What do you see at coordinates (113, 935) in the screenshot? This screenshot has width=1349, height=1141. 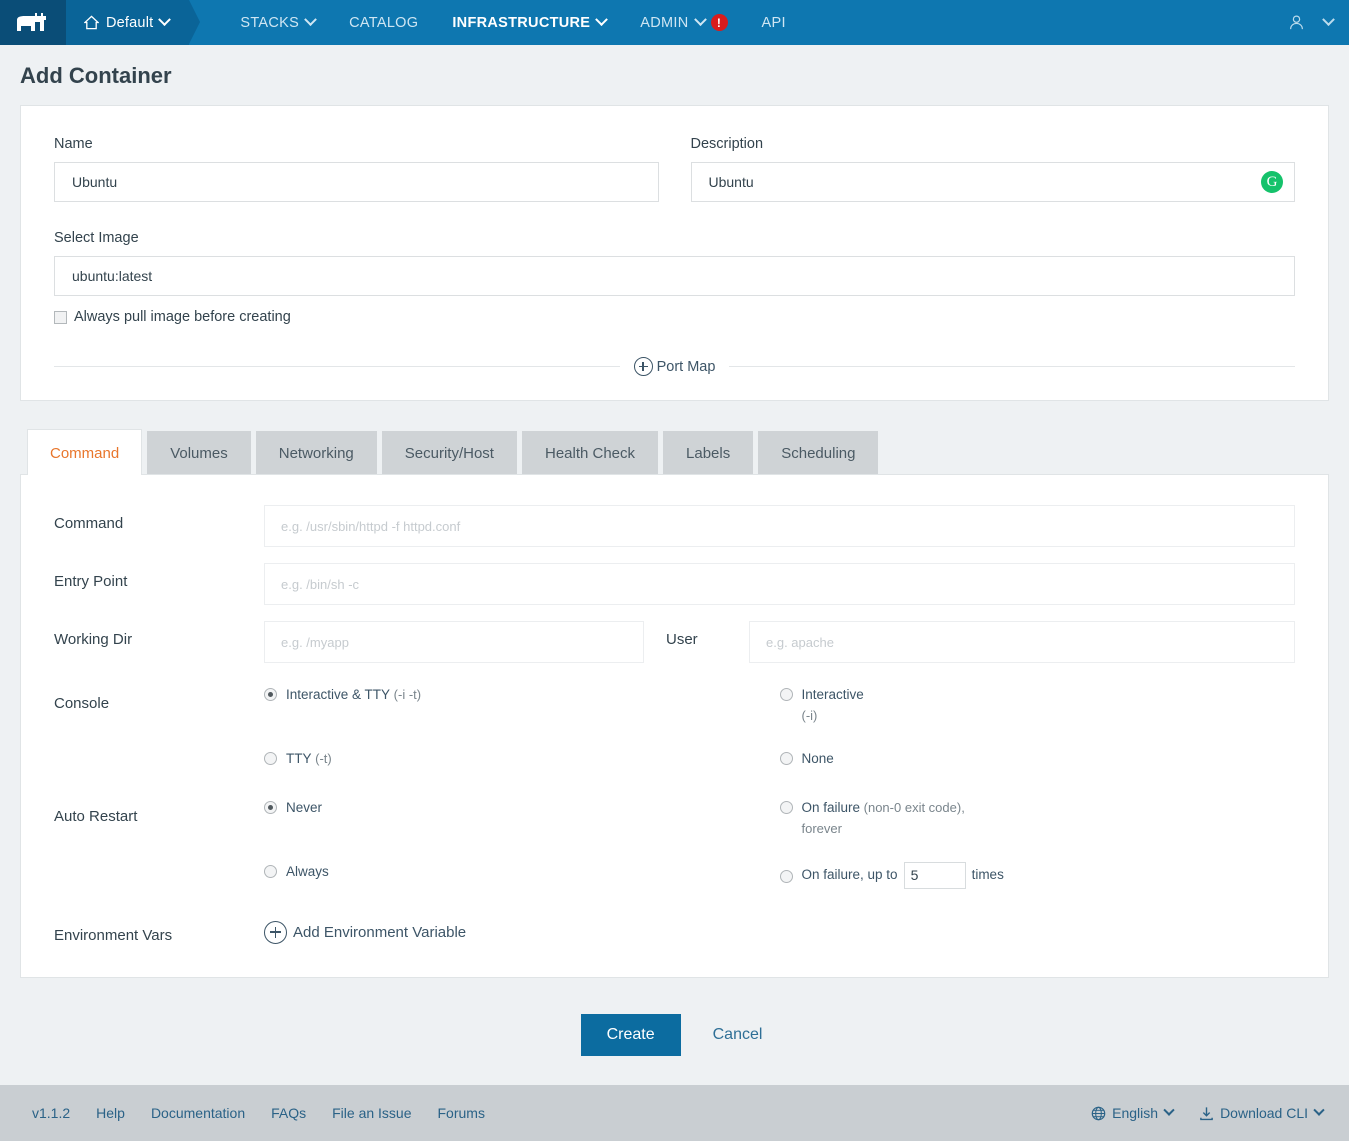 I see `environment-vars-label: Environment Vars` at bounding box center [113, 935].